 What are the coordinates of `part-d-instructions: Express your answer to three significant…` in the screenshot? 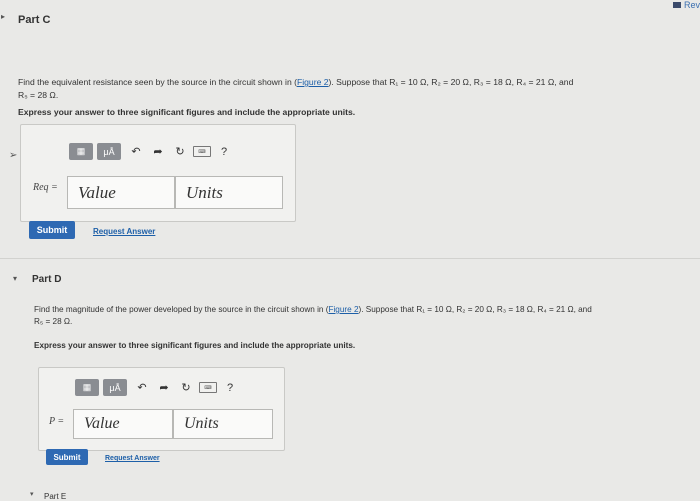 It's located at (195, 345).